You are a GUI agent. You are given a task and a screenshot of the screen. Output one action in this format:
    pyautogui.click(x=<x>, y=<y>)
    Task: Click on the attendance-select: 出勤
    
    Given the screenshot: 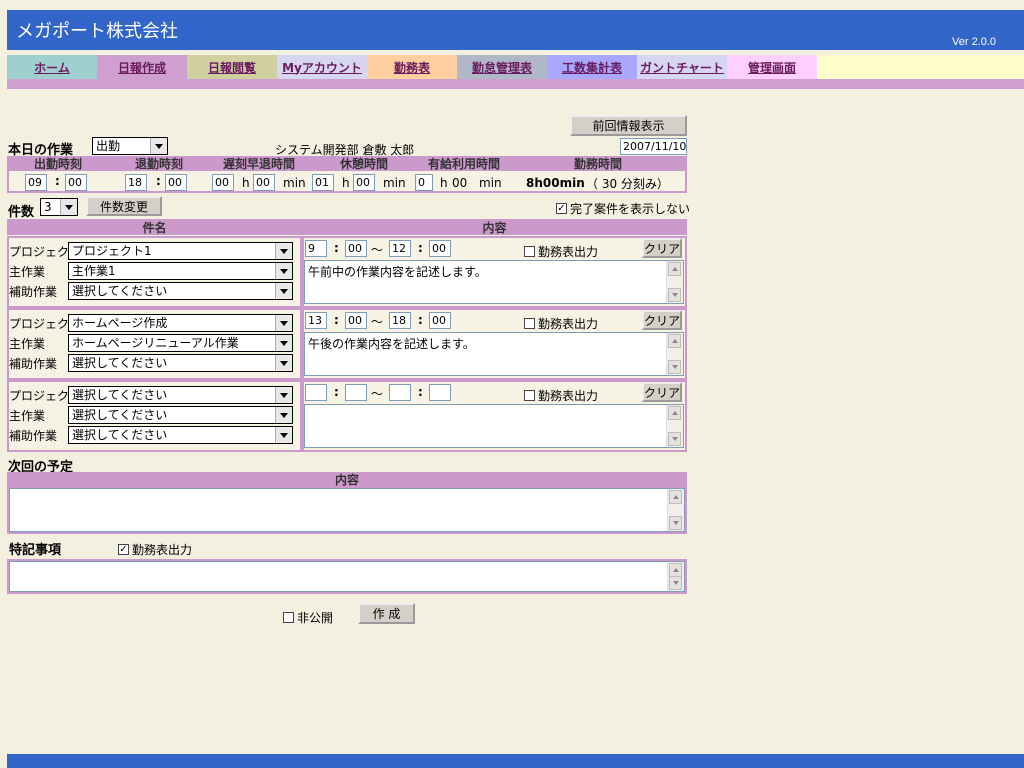 What is the action you would take?
    pyautogui.click(x=130, y=146)
    